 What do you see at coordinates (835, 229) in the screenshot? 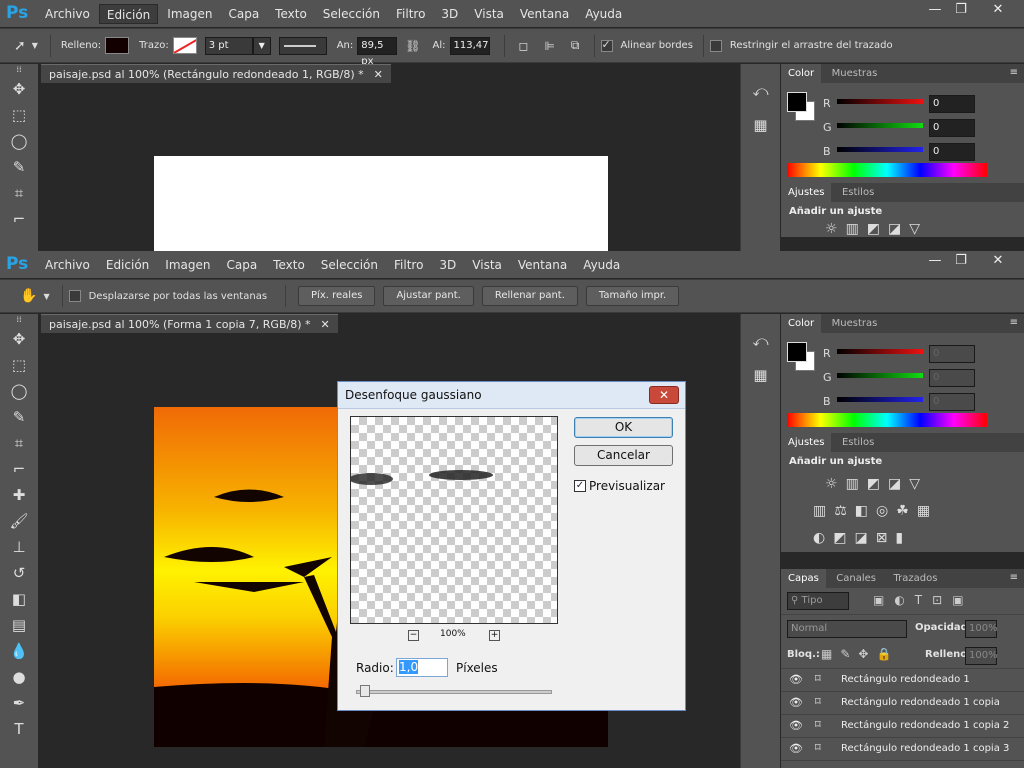
I see `brightness-icon: ☼` at bounding box center [835, 229].